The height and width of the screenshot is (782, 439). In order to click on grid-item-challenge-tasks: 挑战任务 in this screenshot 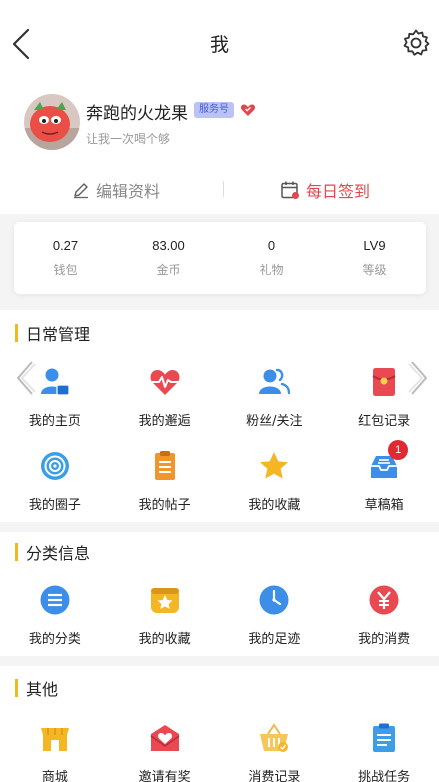, I will do `click(384, 752)`.